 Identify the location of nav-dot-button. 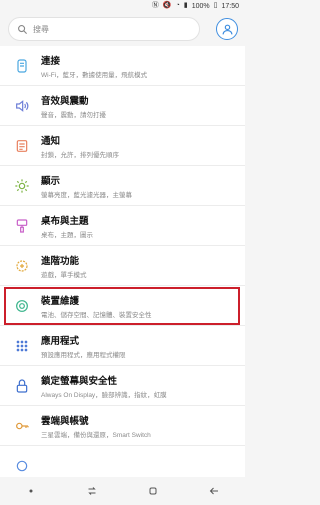
(31, 491).